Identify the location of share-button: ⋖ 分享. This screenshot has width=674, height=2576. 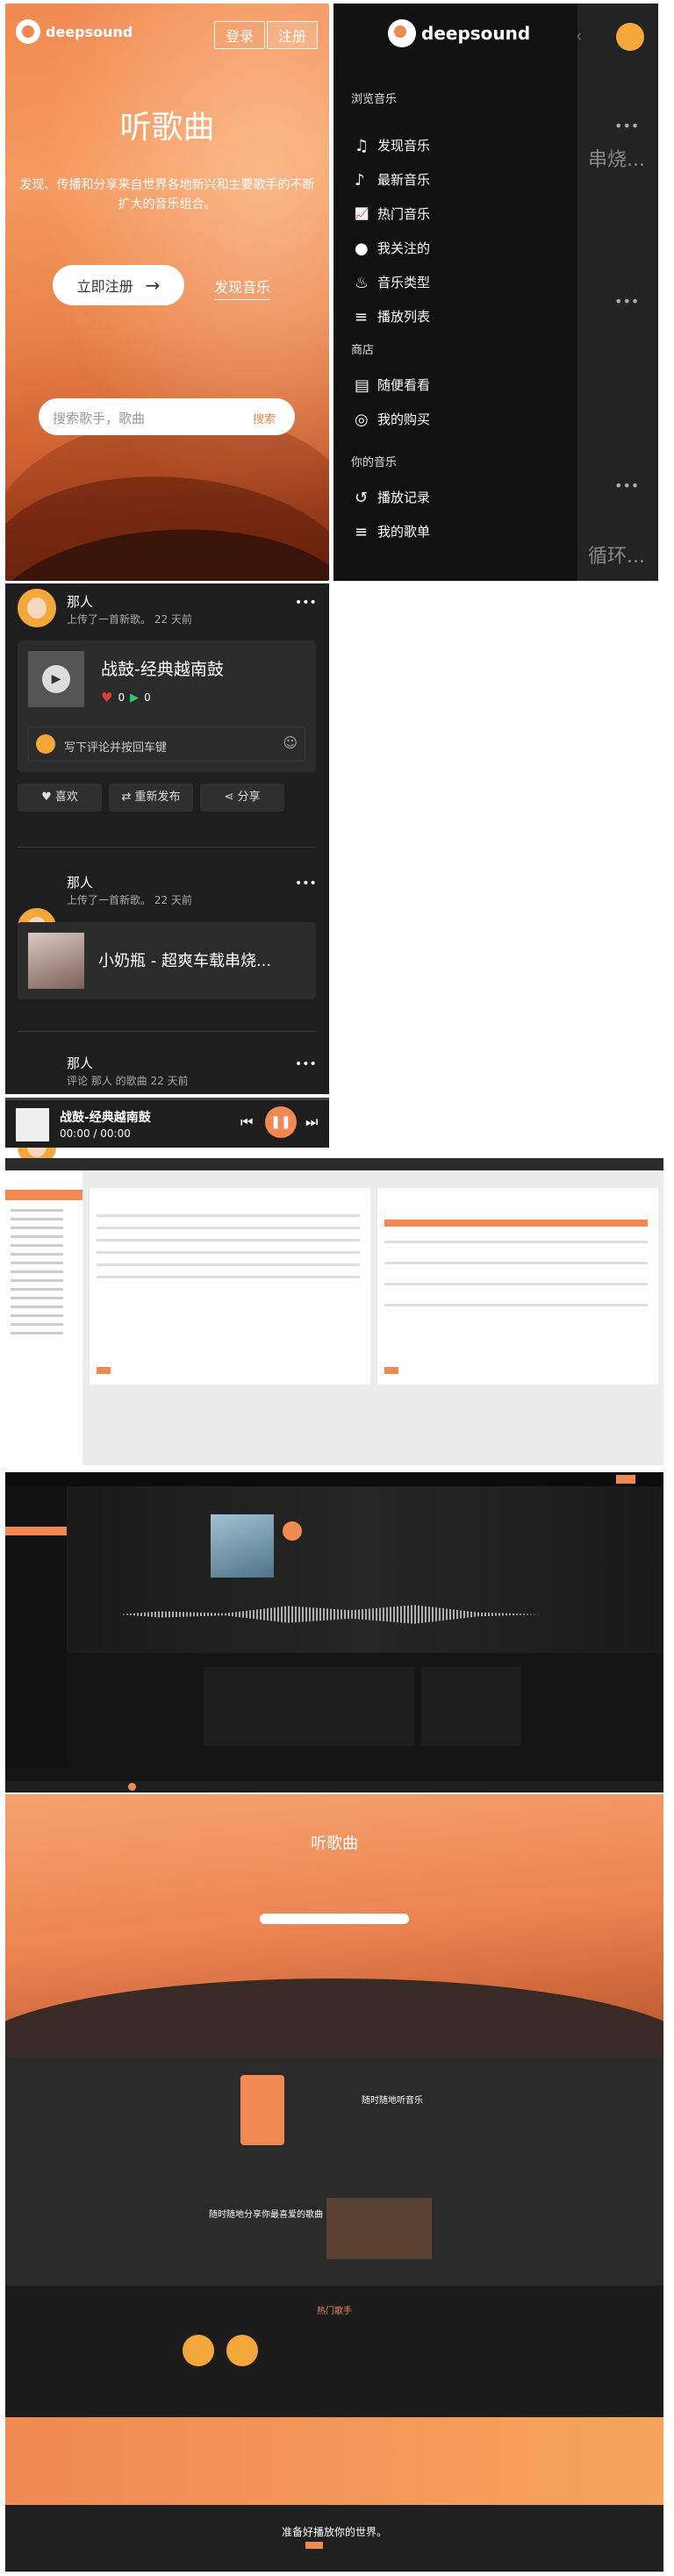
(242, 798).